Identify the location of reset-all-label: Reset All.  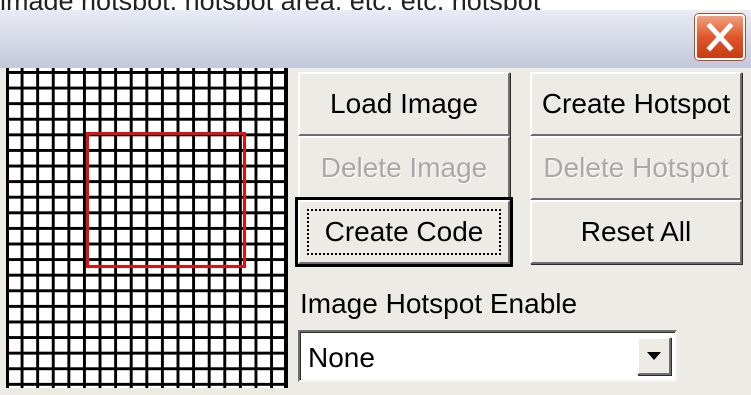
(636, 231).